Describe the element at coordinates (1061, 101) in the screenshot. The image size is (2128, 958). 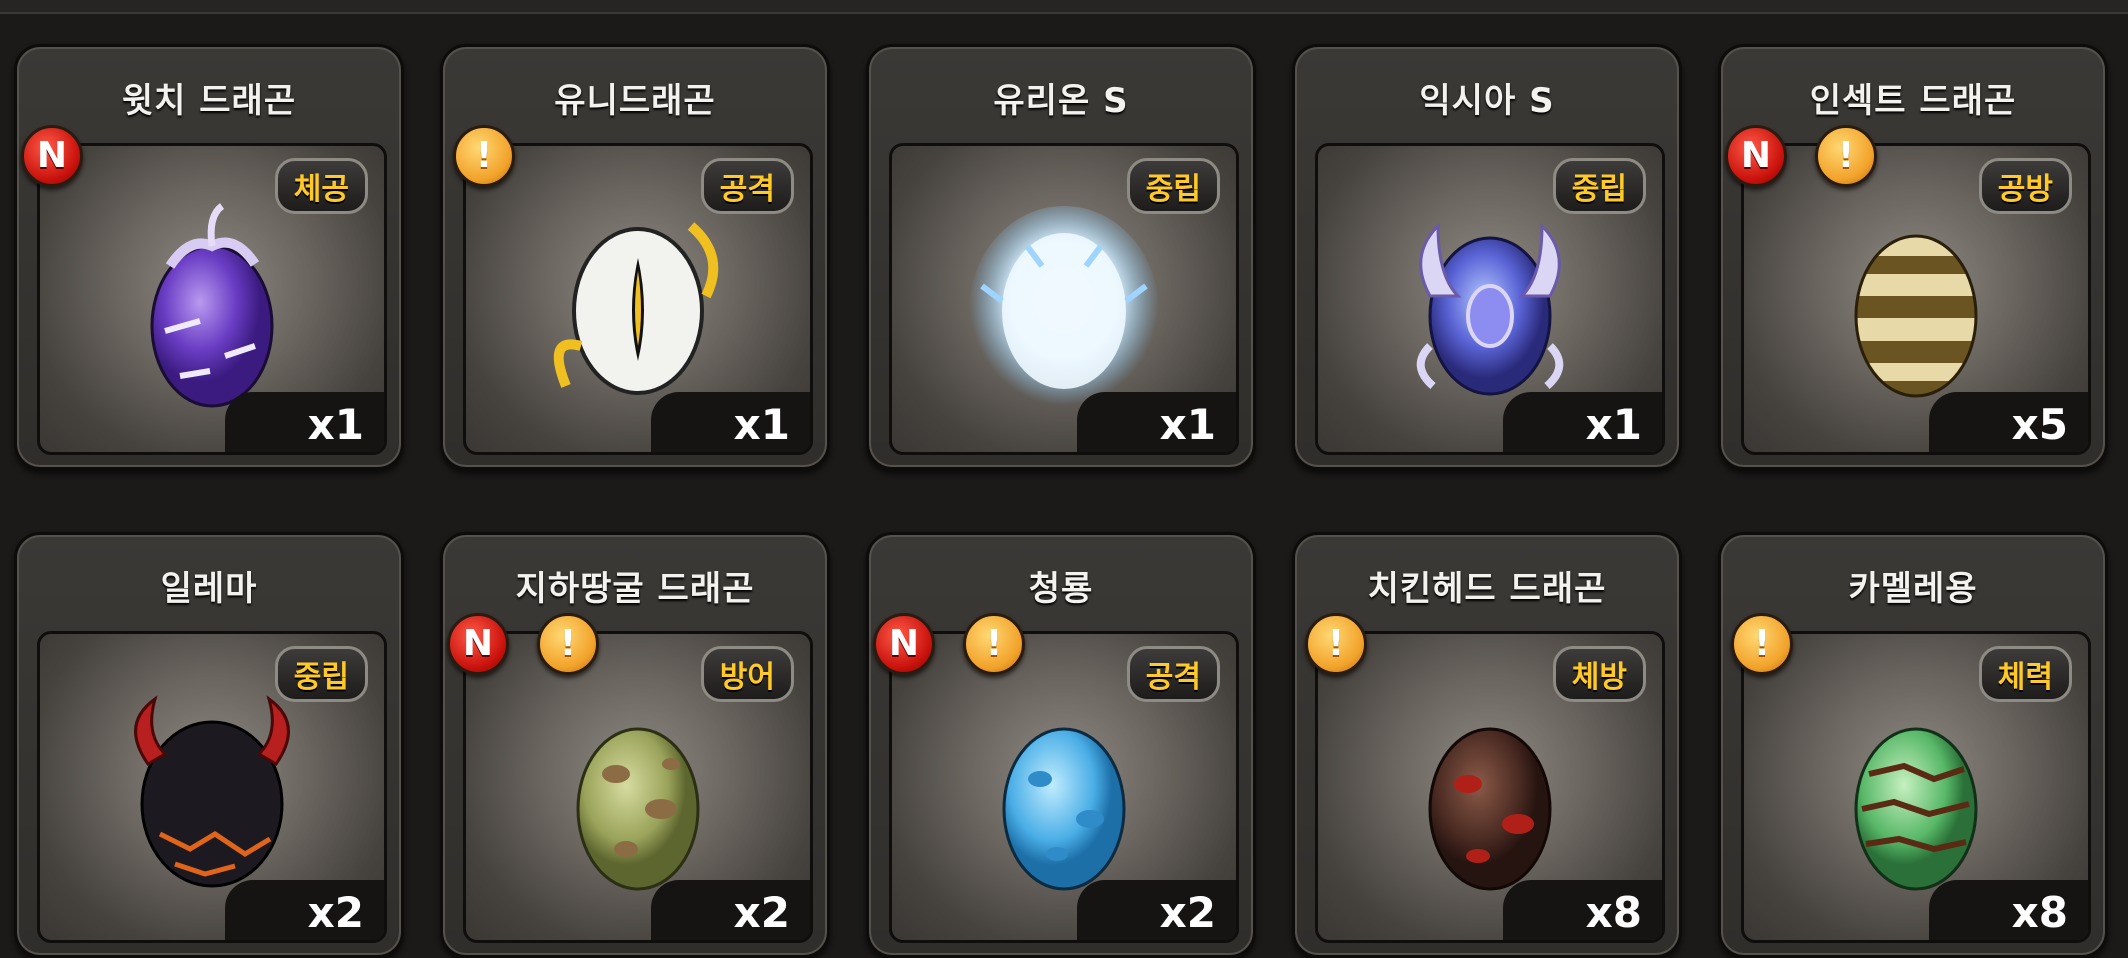
I see `egg-name: 유리온 S` at that location.